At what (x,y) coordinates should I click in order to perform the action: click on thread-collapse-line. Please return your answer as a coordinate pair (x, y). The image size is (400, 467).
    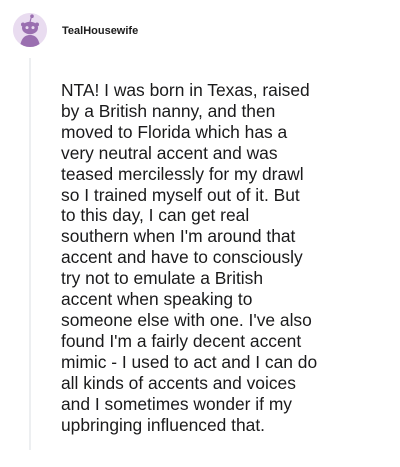
    Looking at the image, I should click on (30, 254).